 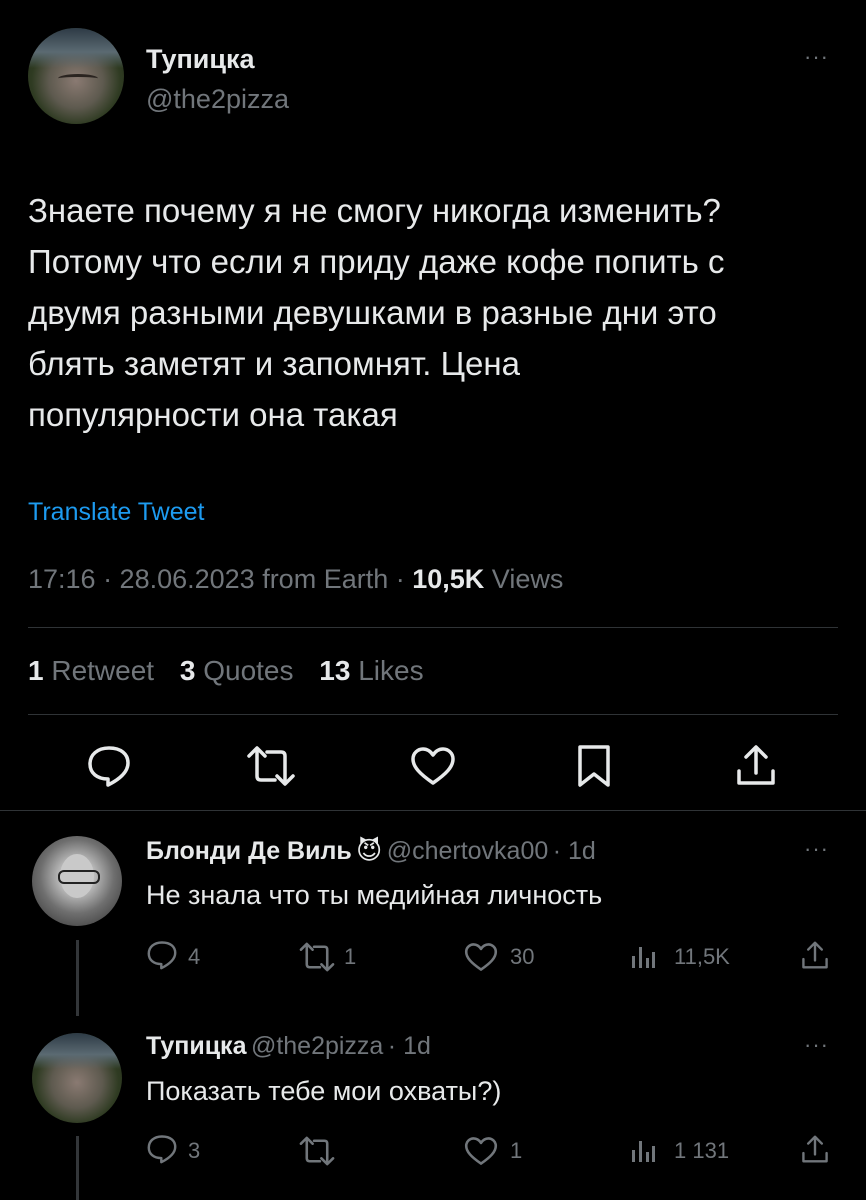 What do you see at coordinates (196, 1046) in the screenshot?
I see `reply-author-name: Тупицка` at bounding box center [196, 1046].